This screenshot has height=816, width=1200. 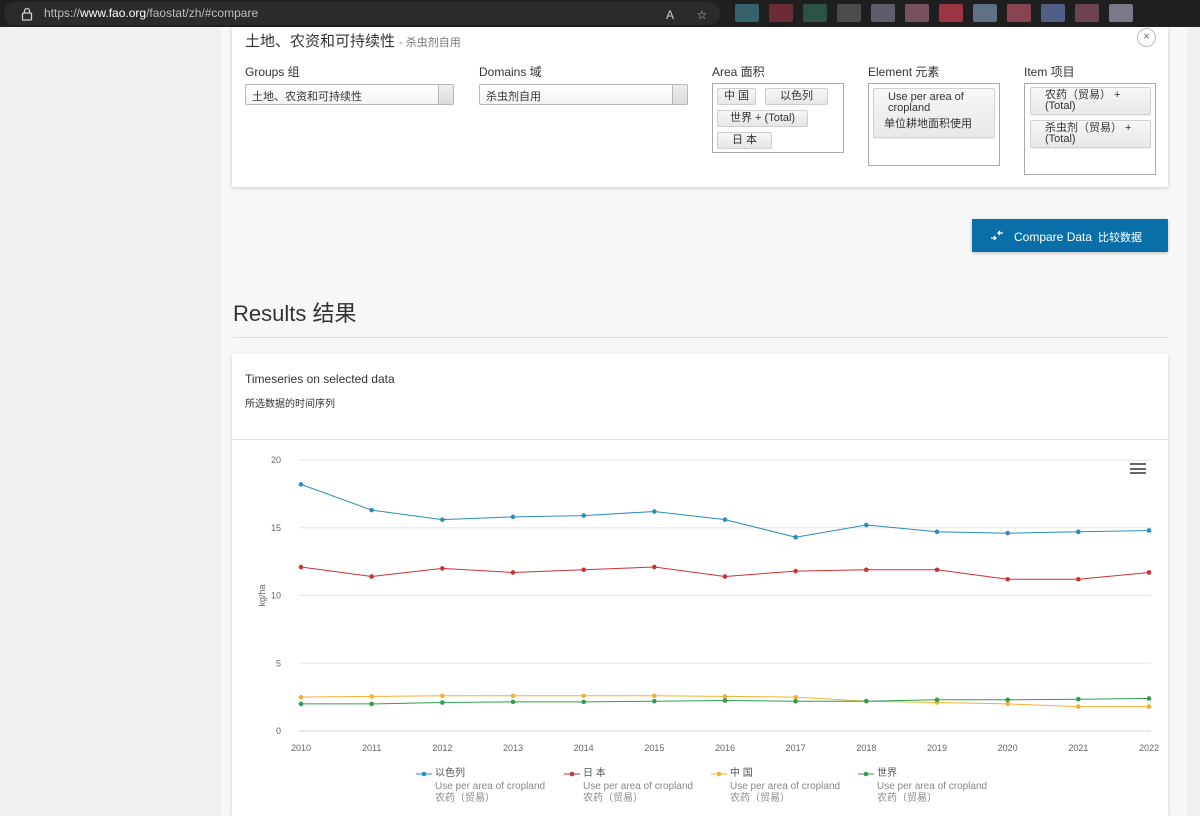 I want to click on groups-select: 土地、农资和可持续性, so click(x=349, y=94).